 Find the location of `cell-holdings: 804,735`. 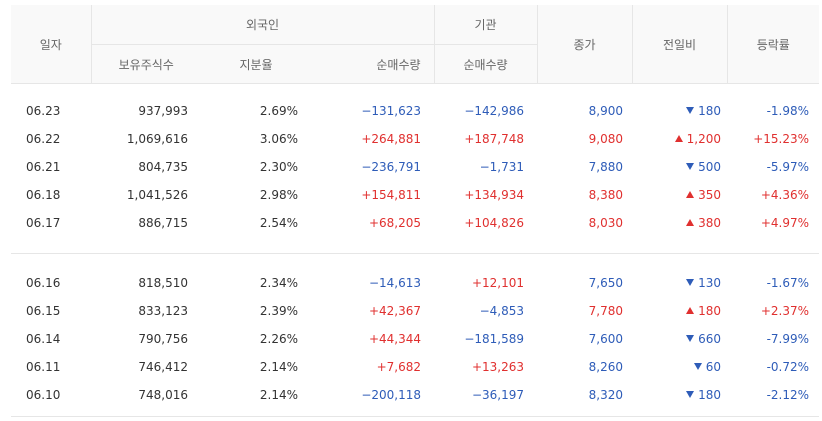

cell-holdings: 804,735 is located at coordinates (163, 167).